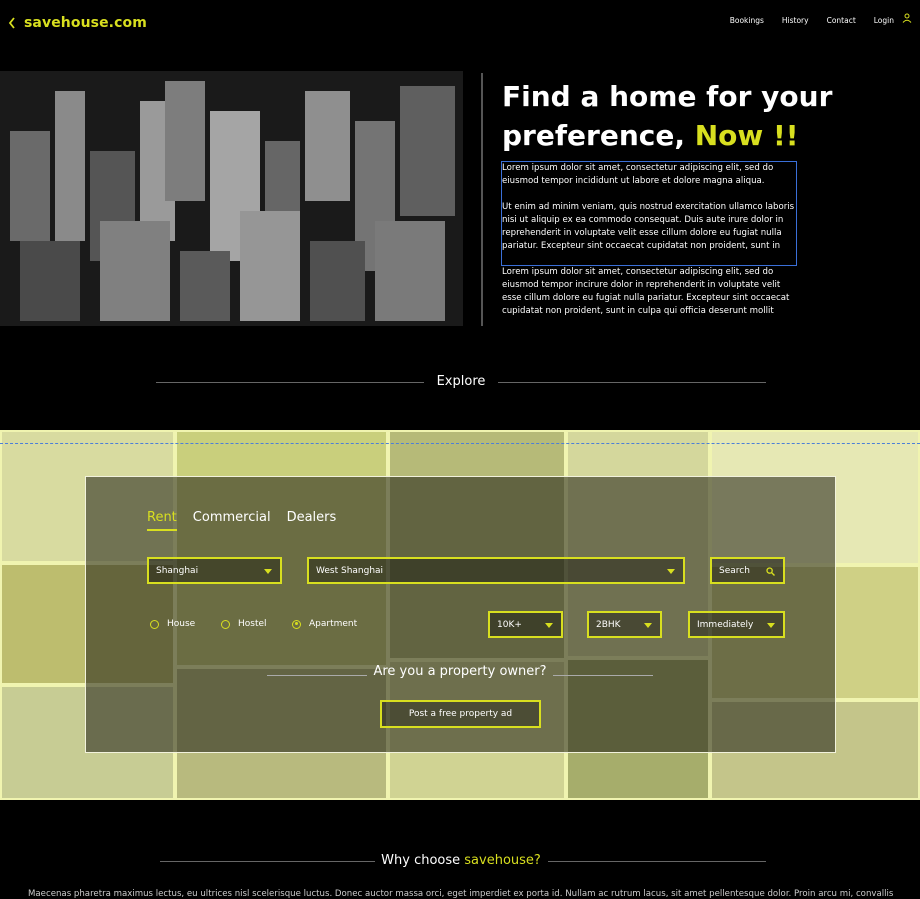 This screenshot has width=920, height=899. Describe the element at coordinates (608, 624) in the screenshot. I see `bhk-select-value: 2BHK` at that location.